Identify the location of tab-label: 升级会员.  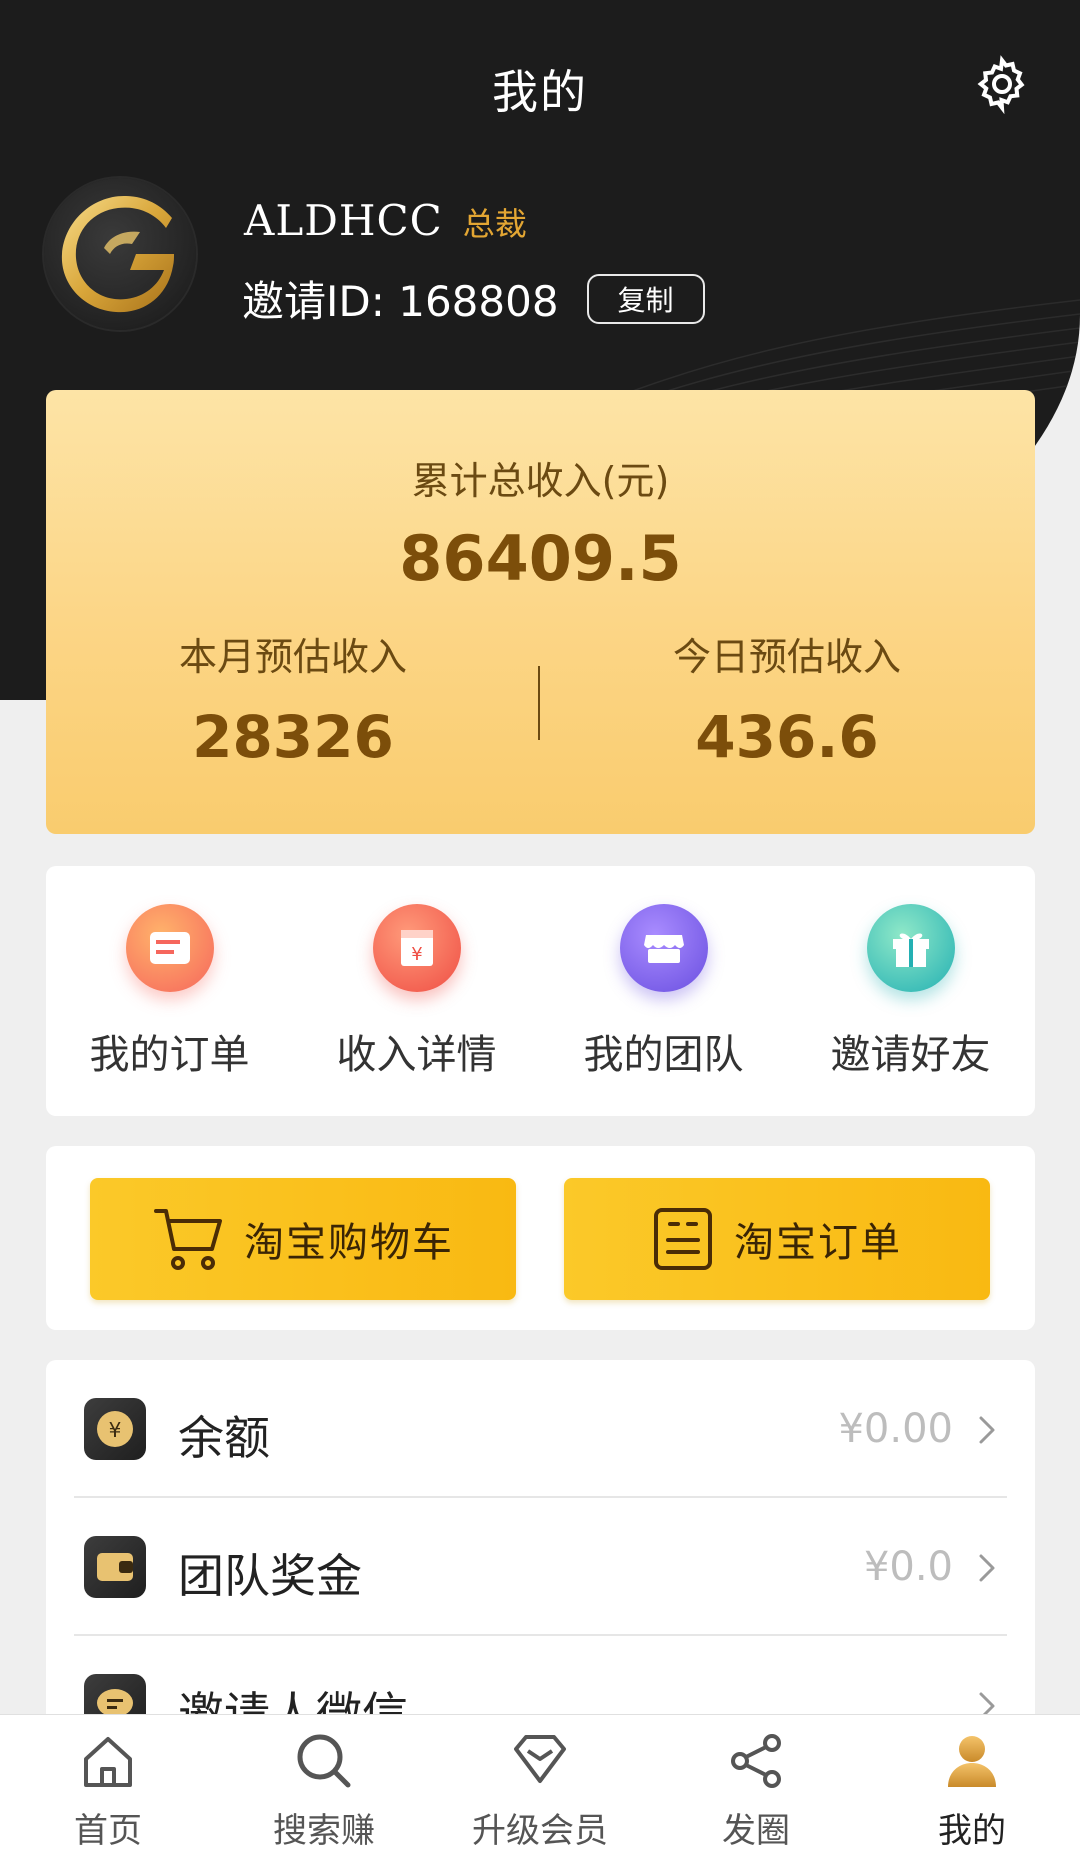
(540, 1831).